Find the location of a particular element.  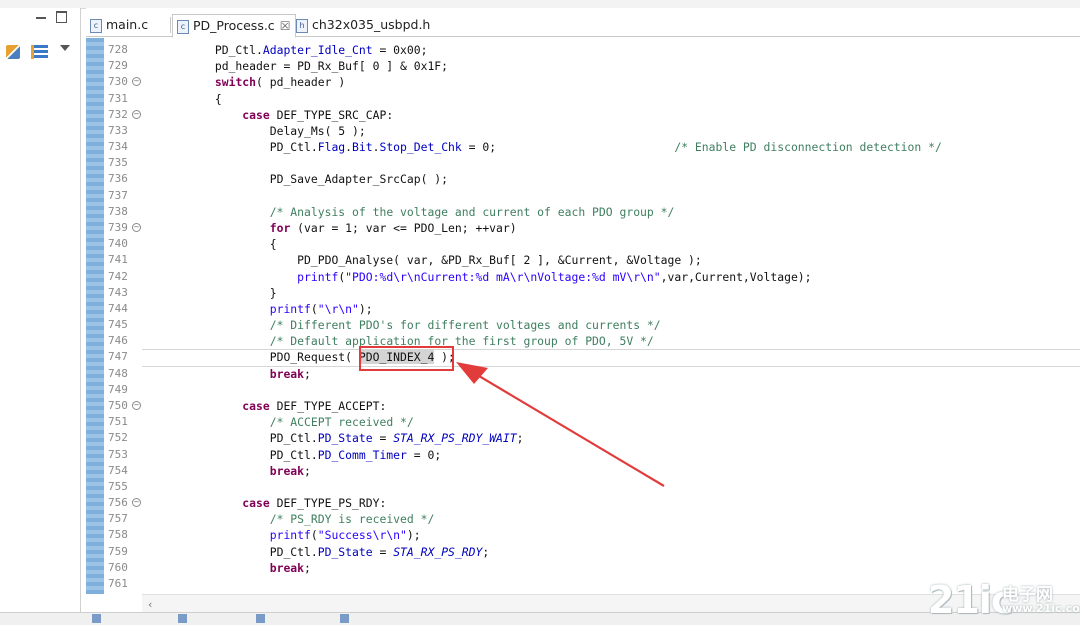

code-text: PDO_Request( PDO_INDEX_4 ); is located at coordinates (307, 357).